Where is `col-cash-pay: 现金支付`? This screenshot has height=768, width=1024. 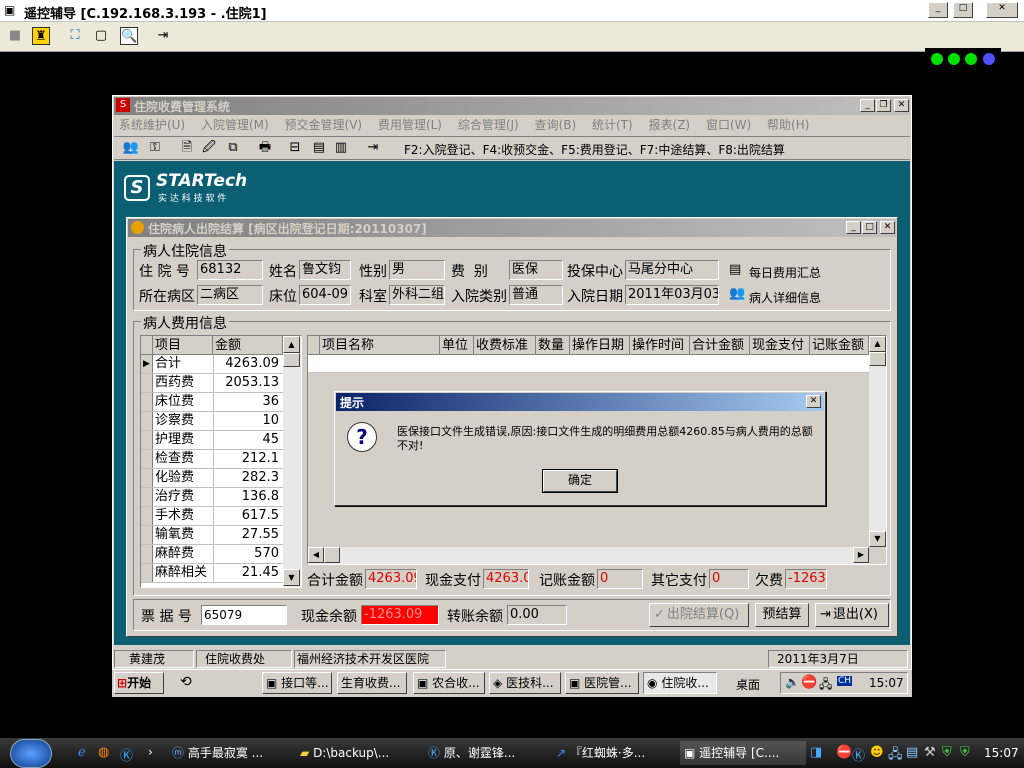
col-cash-pay: 现金支付 is located at coordinates (780, 345).